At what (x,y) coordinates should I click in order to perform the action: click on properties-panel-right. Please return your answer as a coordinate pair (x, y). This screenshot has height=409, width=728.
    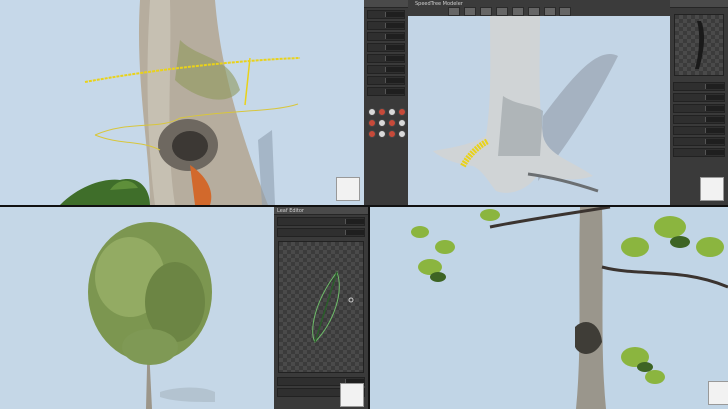
    Looking at the image, I should click on (699, 102).